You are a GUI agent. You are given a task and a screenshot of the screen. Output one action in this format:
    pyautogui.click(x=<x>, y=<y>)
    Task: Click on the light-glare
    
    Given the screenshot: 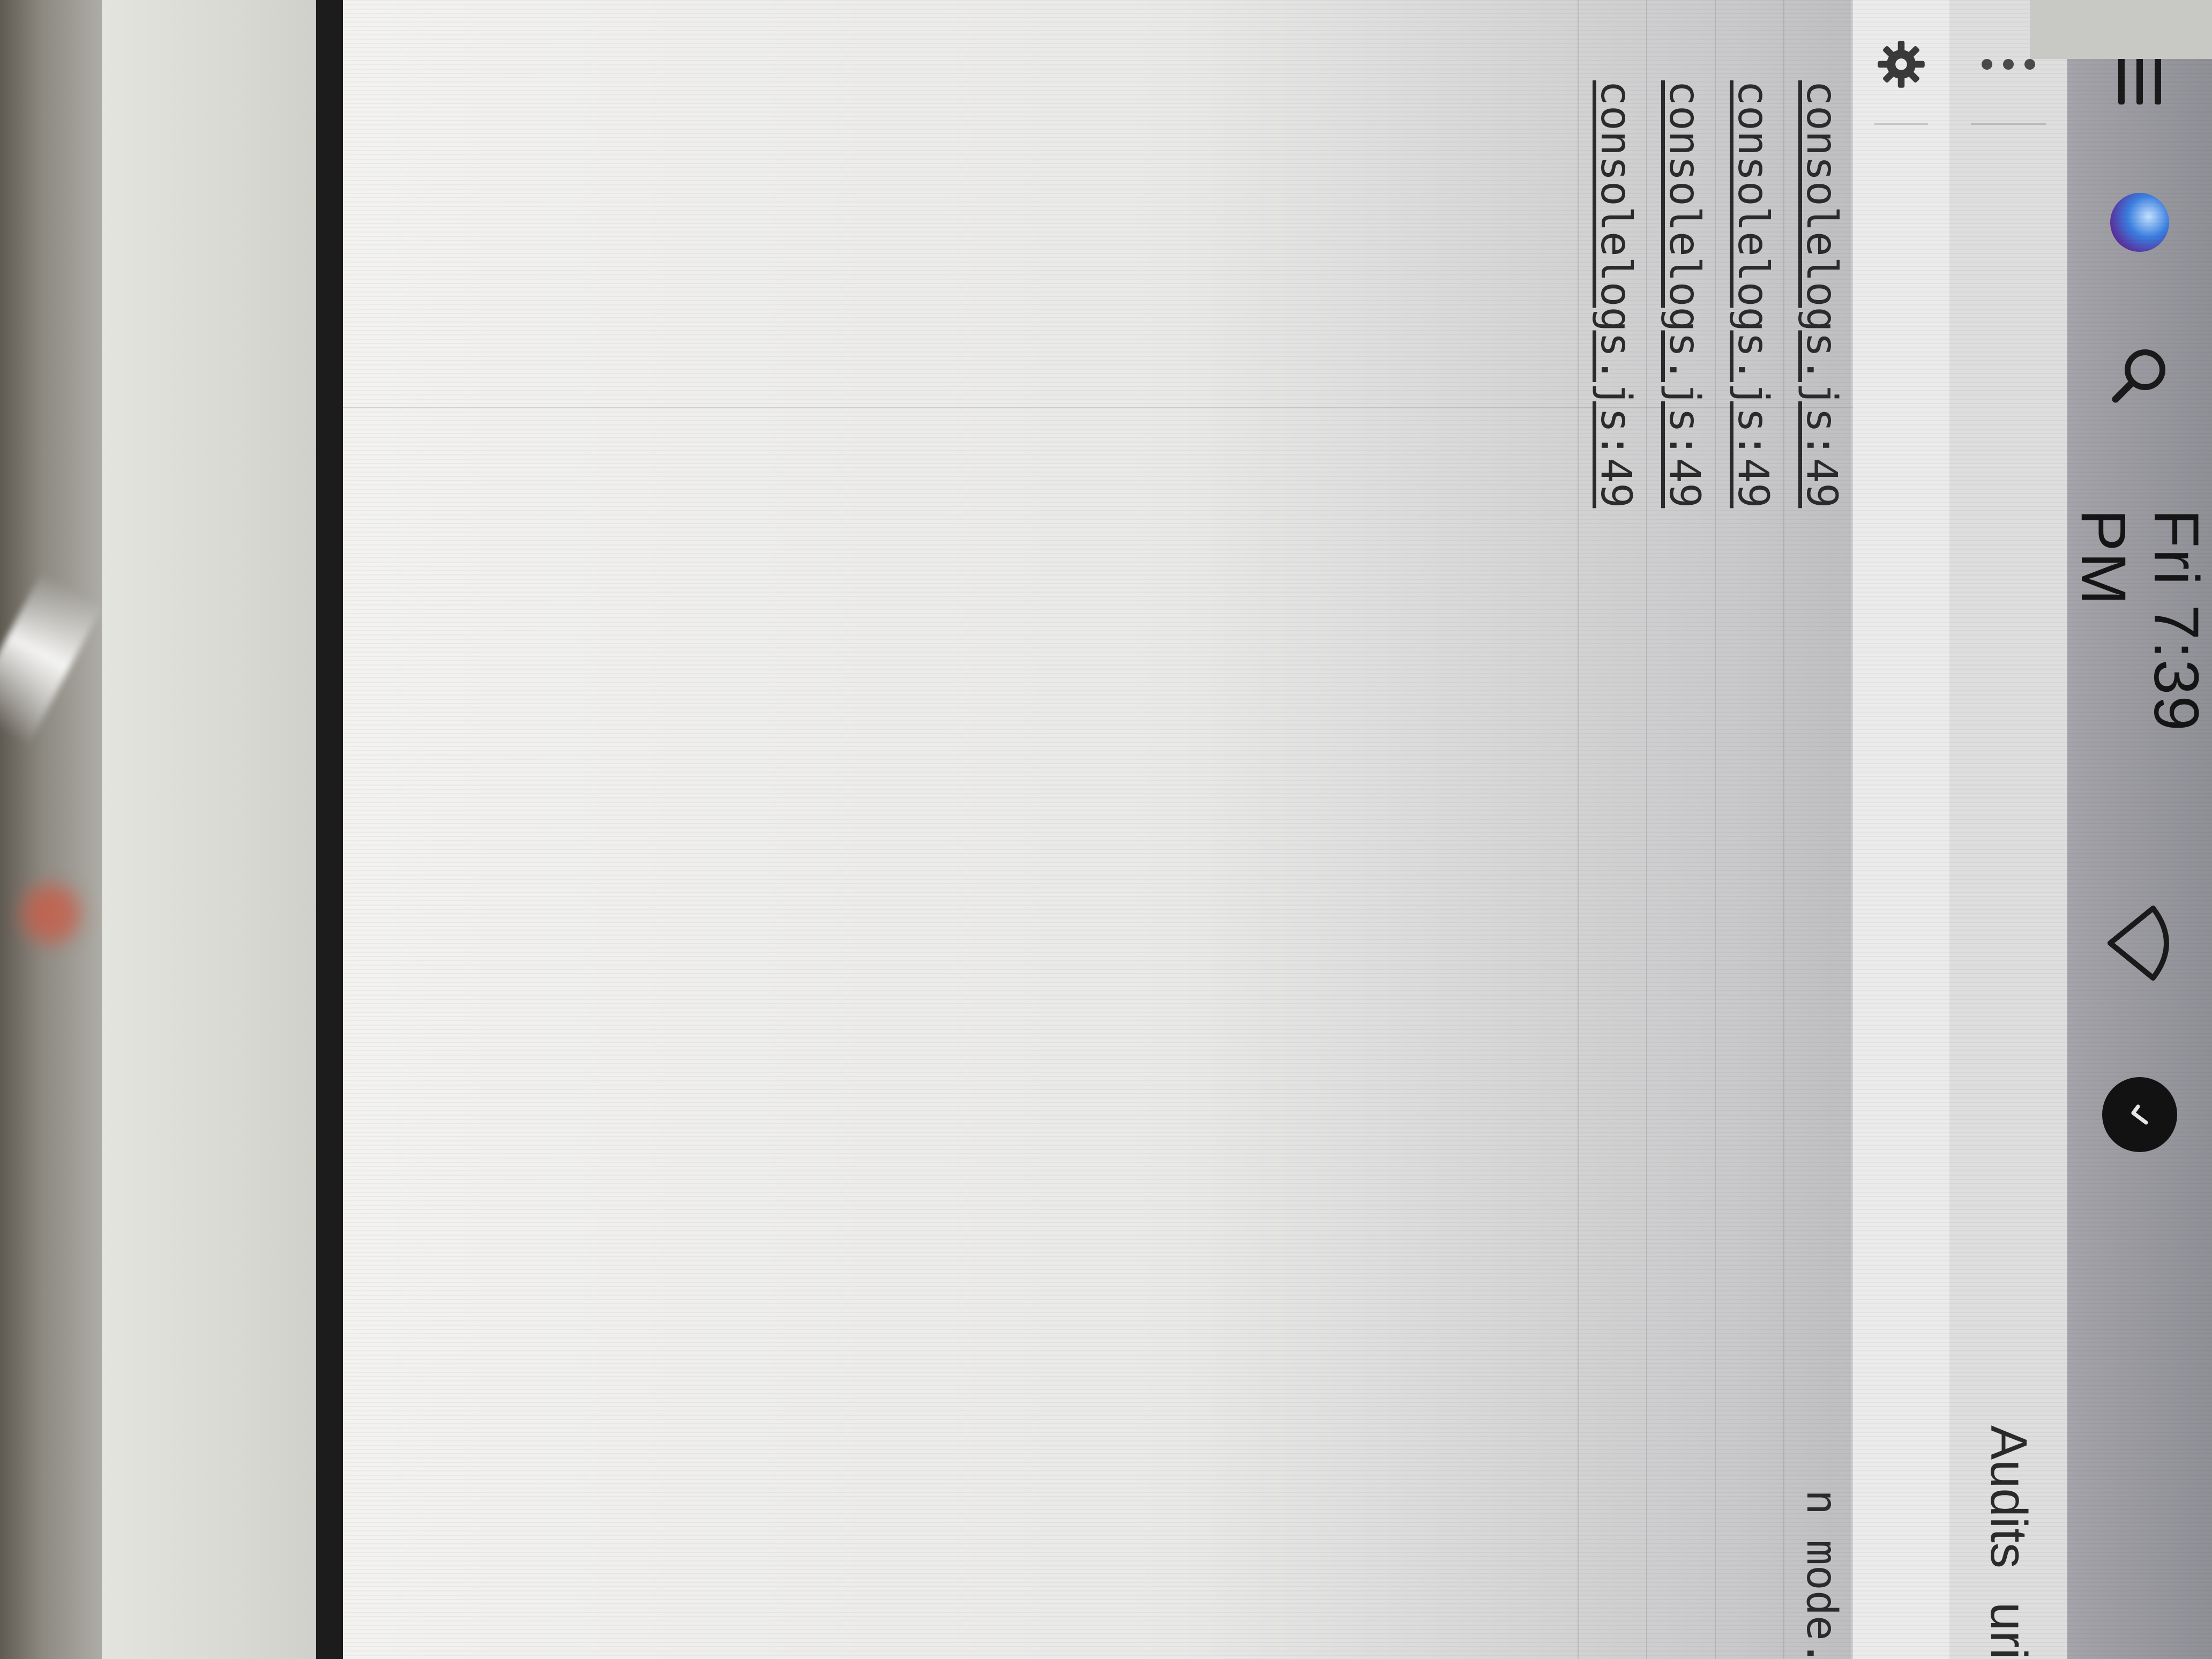 What is the action you would take?
    pyautogui.click(x=51, y=659)
    